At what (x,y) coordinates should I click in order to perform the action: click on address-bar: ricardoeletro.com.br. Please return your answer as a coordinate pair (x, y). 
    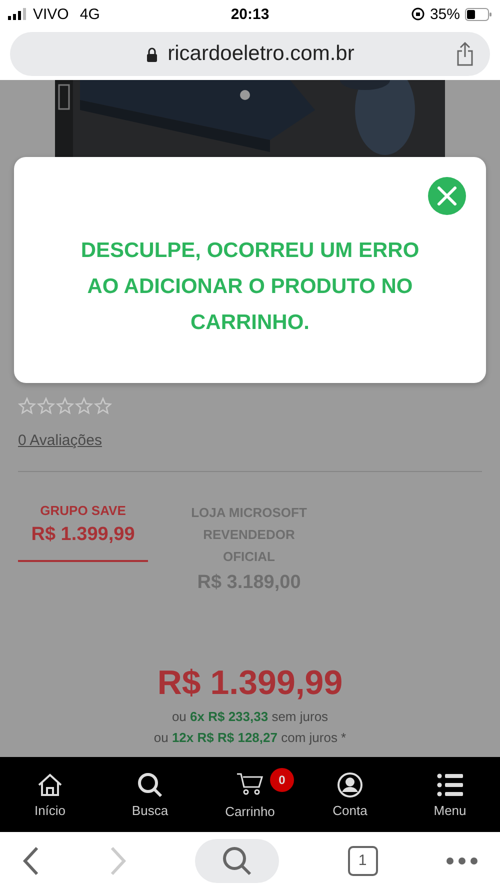
    Looking at the image, I should click on (250, 54).